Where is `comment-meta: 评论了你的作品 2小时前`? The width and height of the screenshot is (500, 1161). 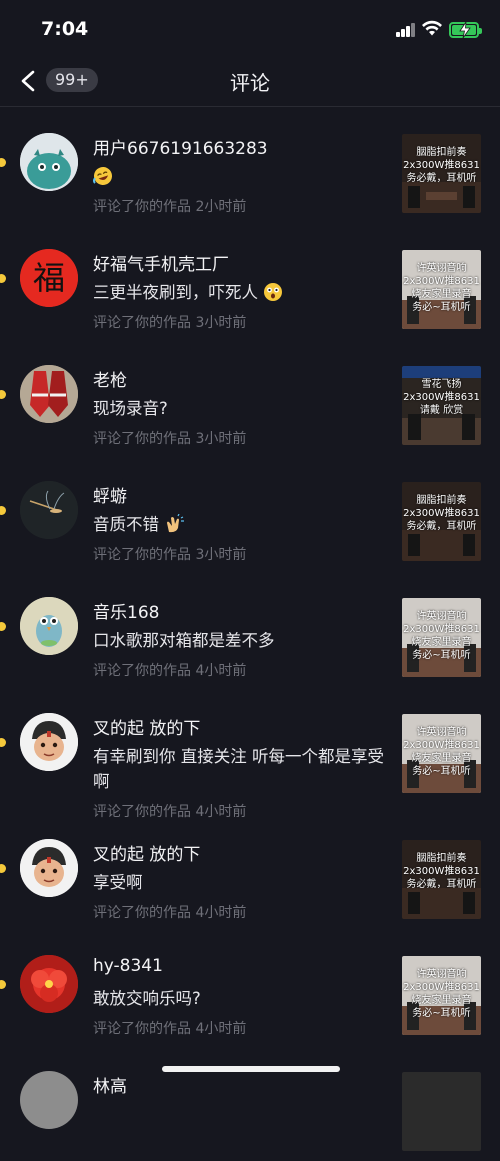 comment-meta: 评论了你的作品 2小时前 is located at coordinates (170, 207).